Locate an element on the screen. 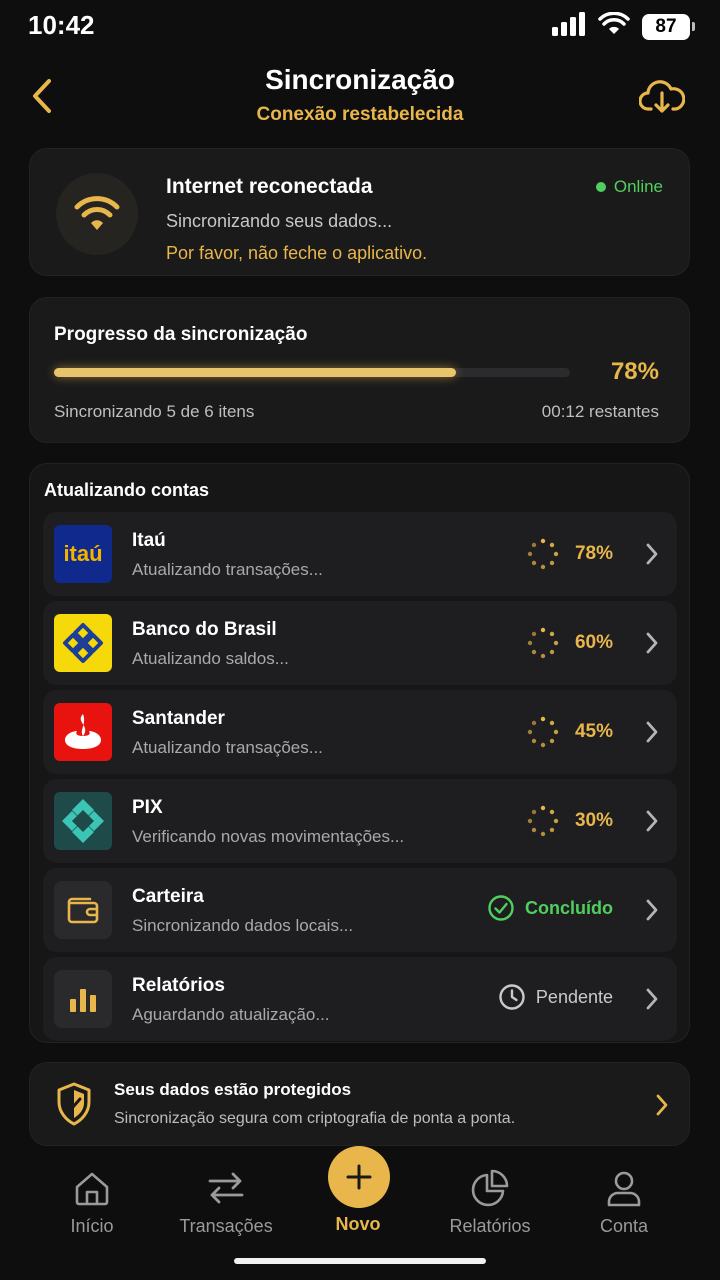 The width and height of the screenshot is (720, 1280). bar-chart-icon is located at coordinates (83, 1000).